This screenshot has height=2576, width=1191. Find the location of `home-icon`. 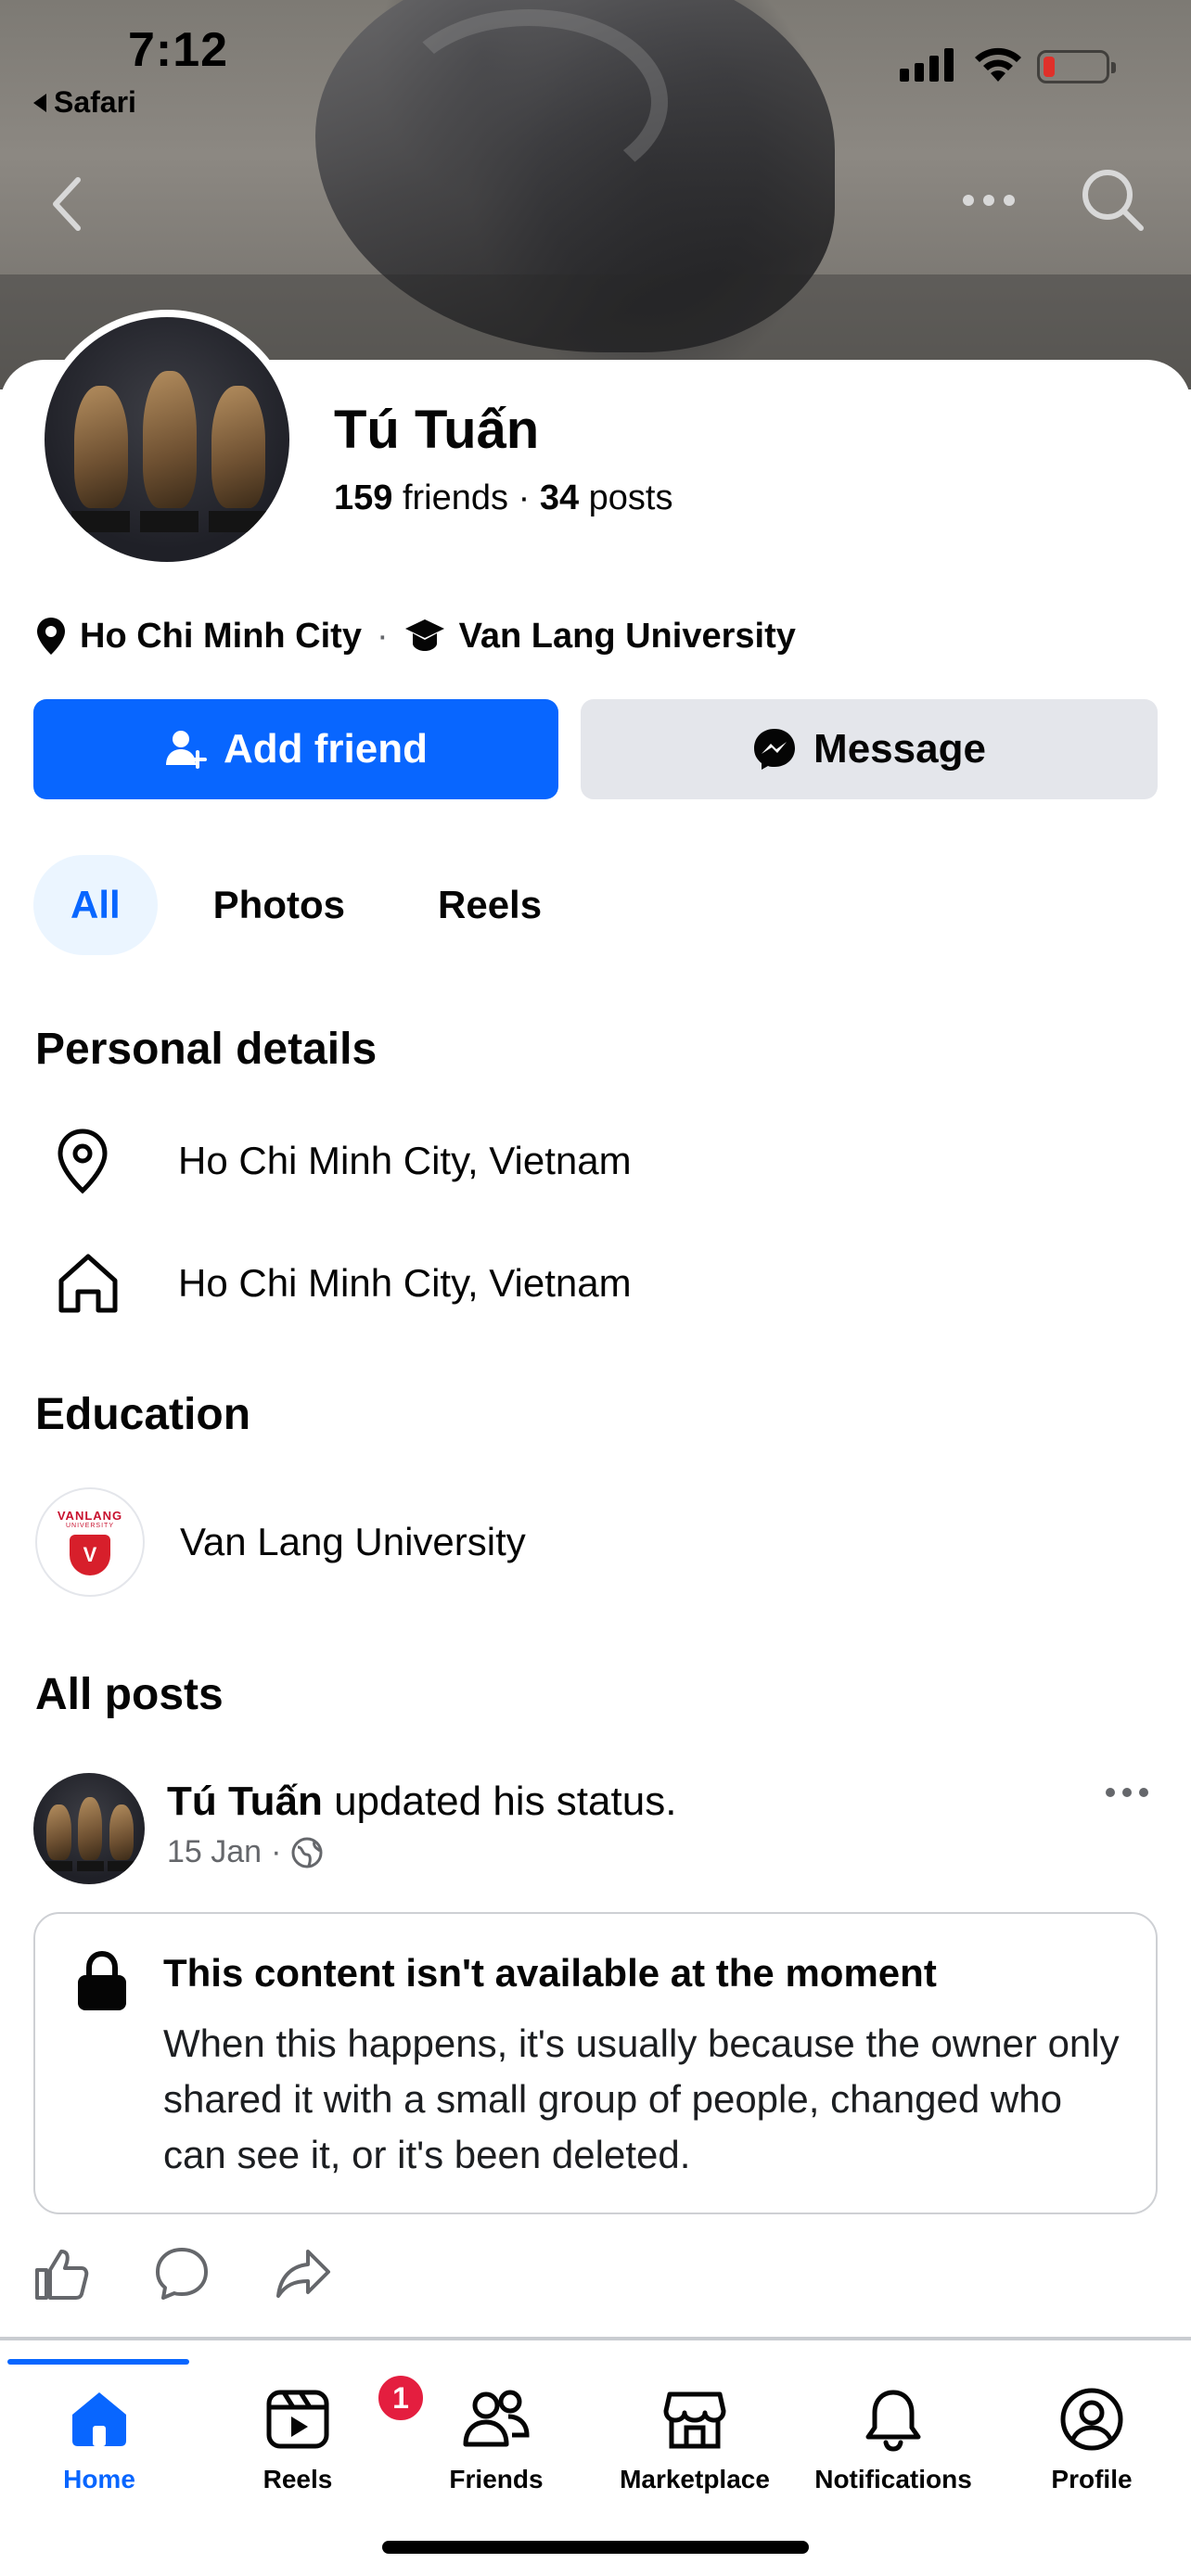

home-icon is located at coordinates (99, 2419).